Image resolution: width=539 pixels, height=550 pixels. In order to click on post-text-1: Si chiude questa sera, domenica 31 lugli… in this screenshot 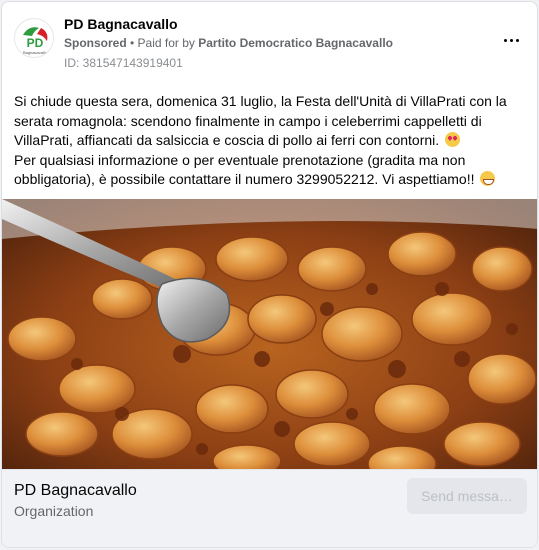, I will do `click(260, 120)`.